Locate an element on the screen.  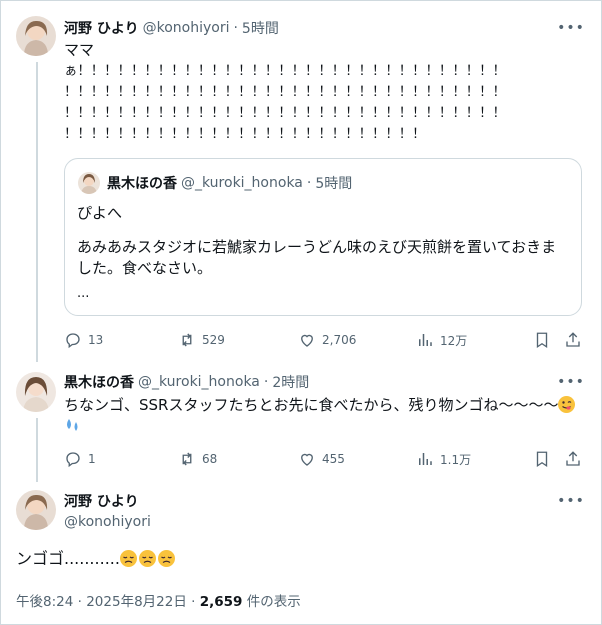
views-count: 1.1万 is located at coordinates (456, 459).